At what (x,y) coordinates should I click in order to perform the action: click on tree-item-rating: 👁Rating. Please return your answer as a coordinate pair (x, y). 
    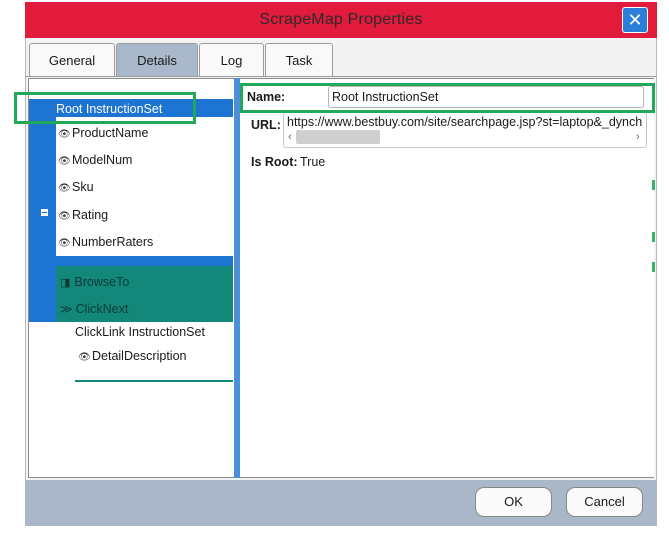
    Looking at the image, I should click on (83, 216).